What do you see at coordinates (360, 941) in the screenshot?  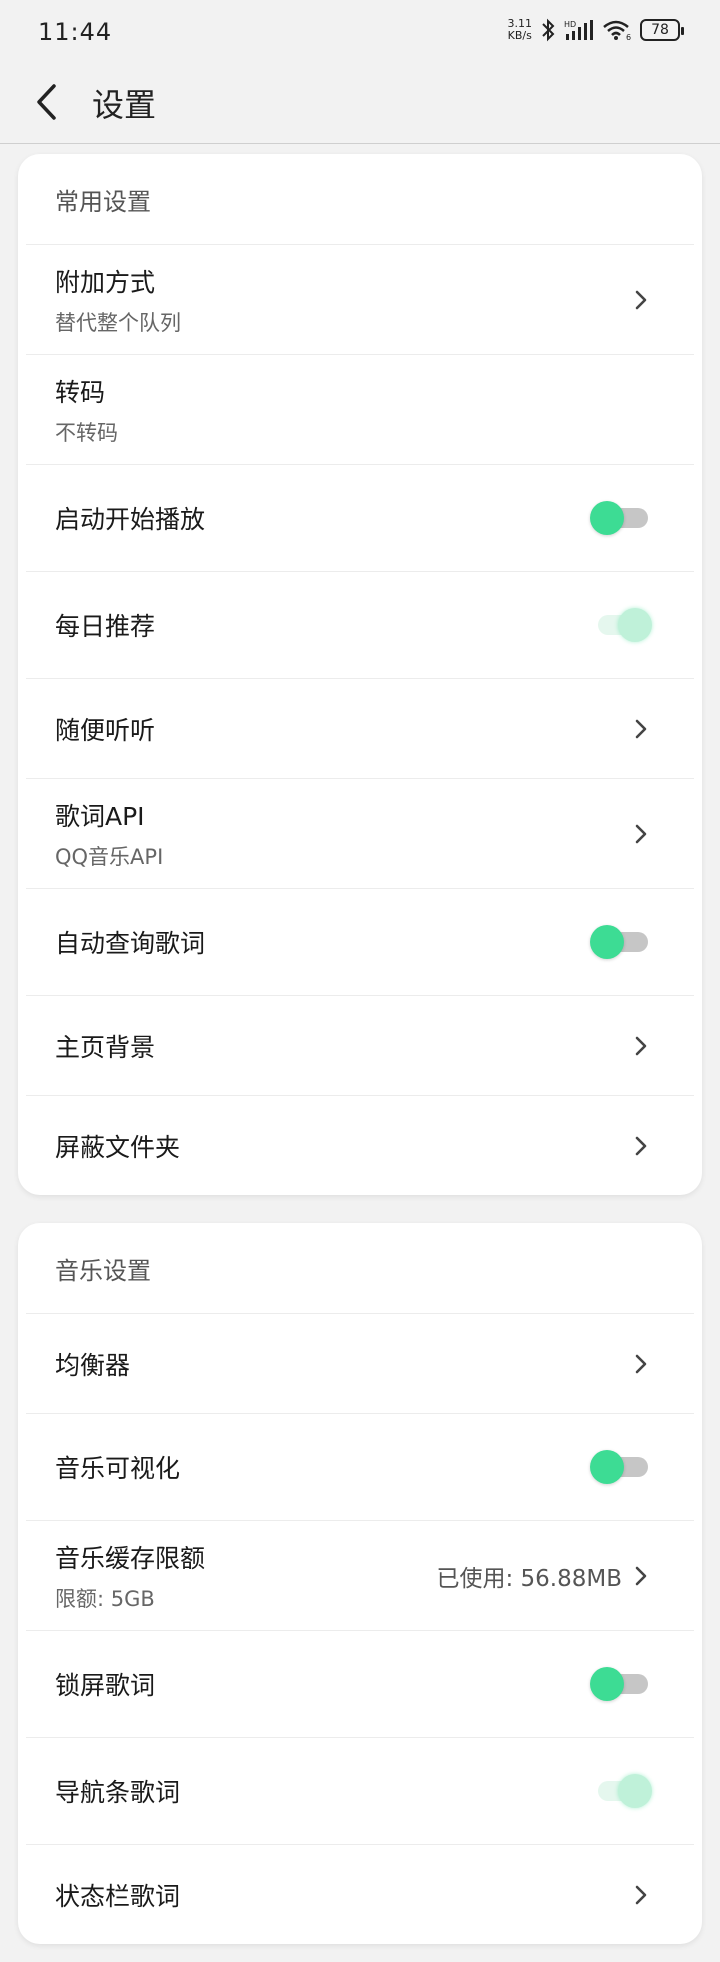 I see `setting-row-auto-lyrics: 自动查询歌词` at bounding box center [360, 941].